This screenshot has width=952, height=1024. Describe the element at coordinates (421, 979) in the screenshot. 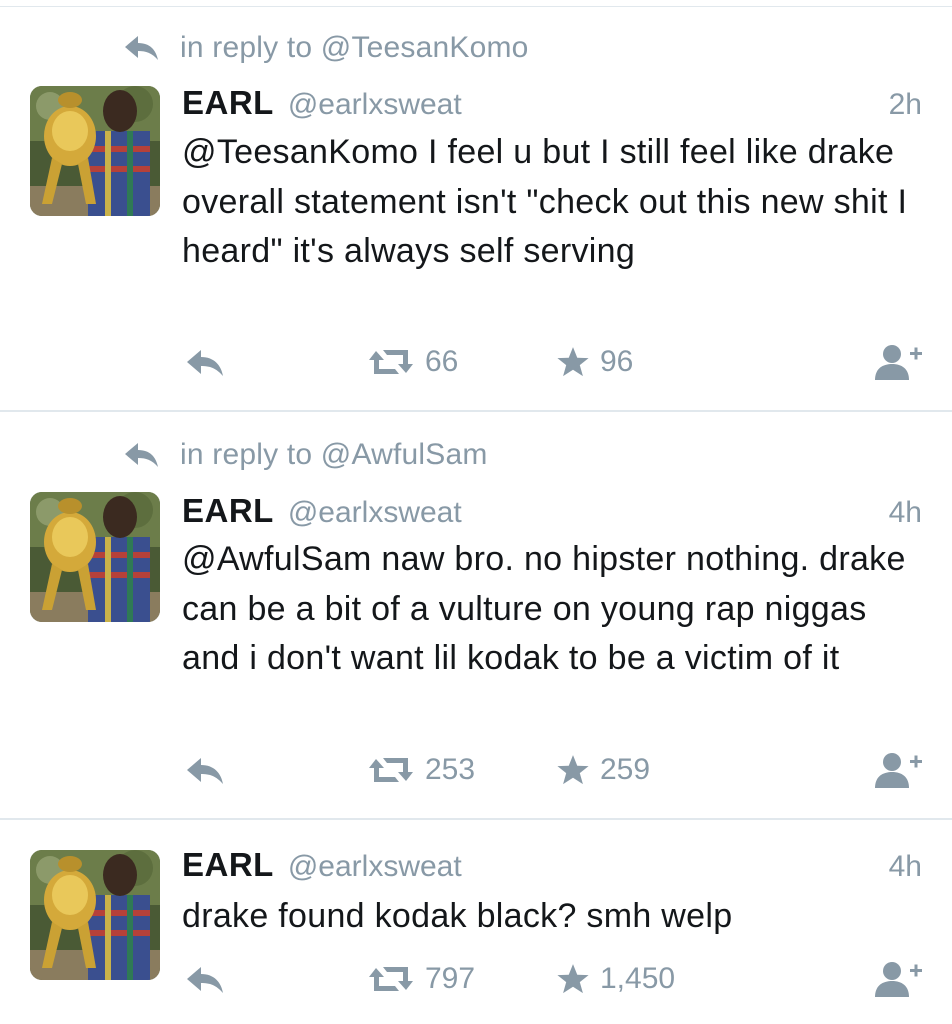

I see `retweet-button: 797` at that location.